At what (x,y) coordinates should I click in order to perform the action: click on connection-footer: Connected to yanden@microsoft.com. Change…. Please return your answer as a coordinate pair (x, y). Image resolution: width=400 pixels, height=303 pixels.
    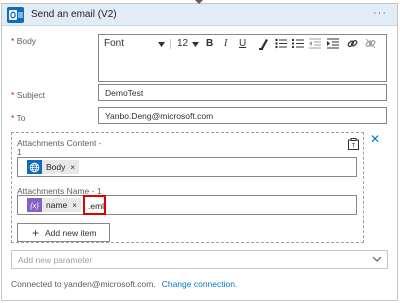
    Looking at the image, I should click on (124, 284).